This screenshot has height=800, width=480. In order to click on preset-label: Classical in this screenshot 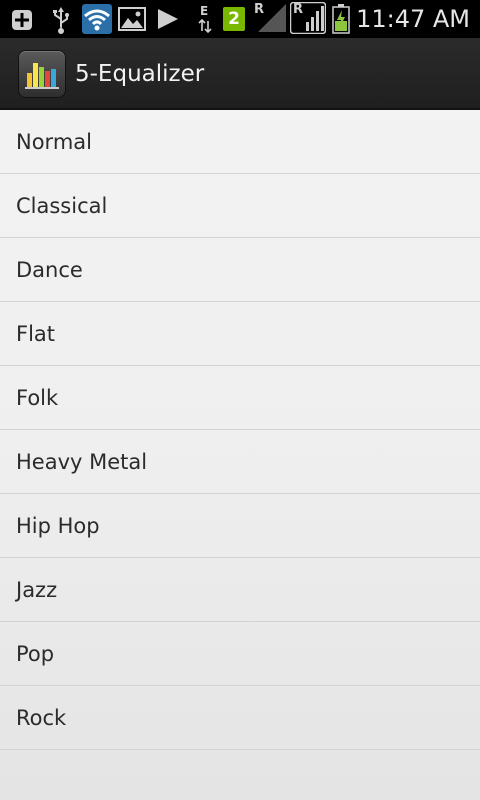, I will do `click(62, 206)`.